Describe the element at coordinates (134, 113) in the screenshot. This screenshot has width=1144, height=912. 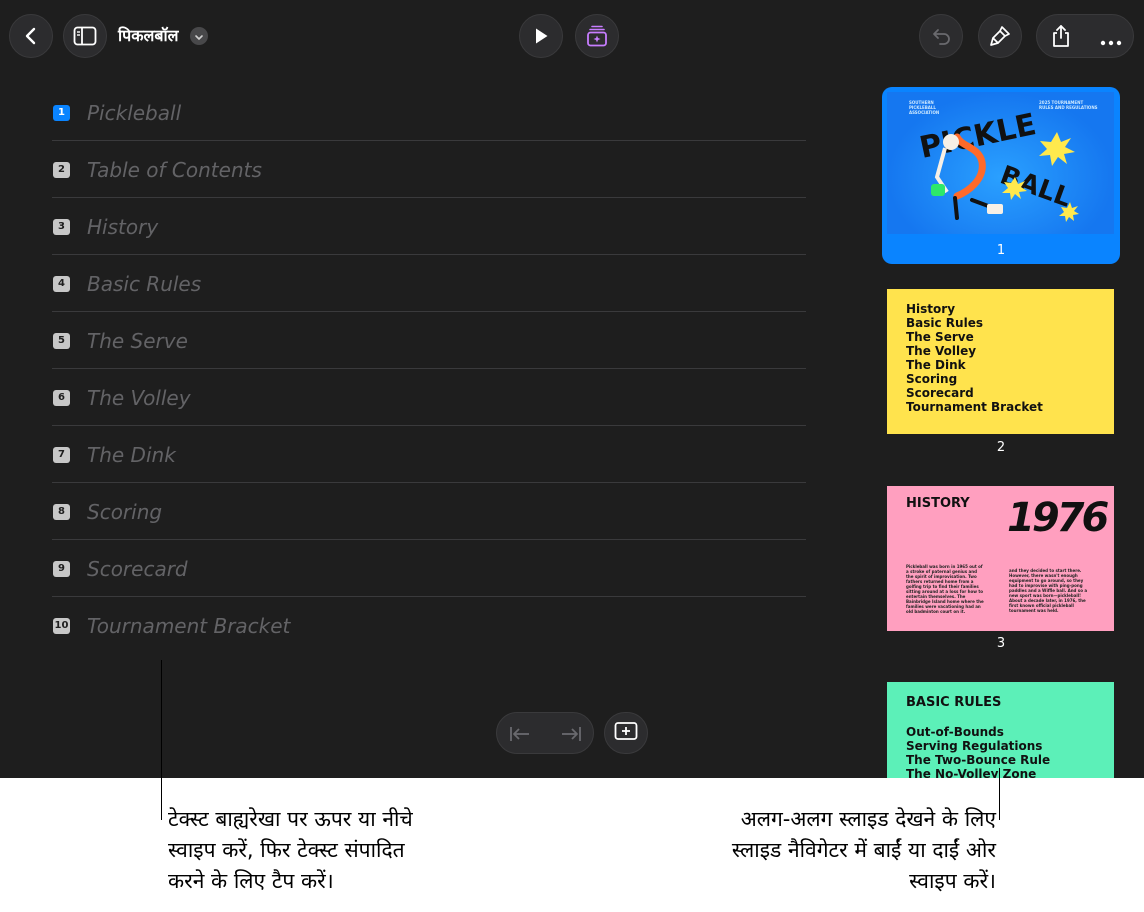
I see `outline-title: Pickleball` at that location.